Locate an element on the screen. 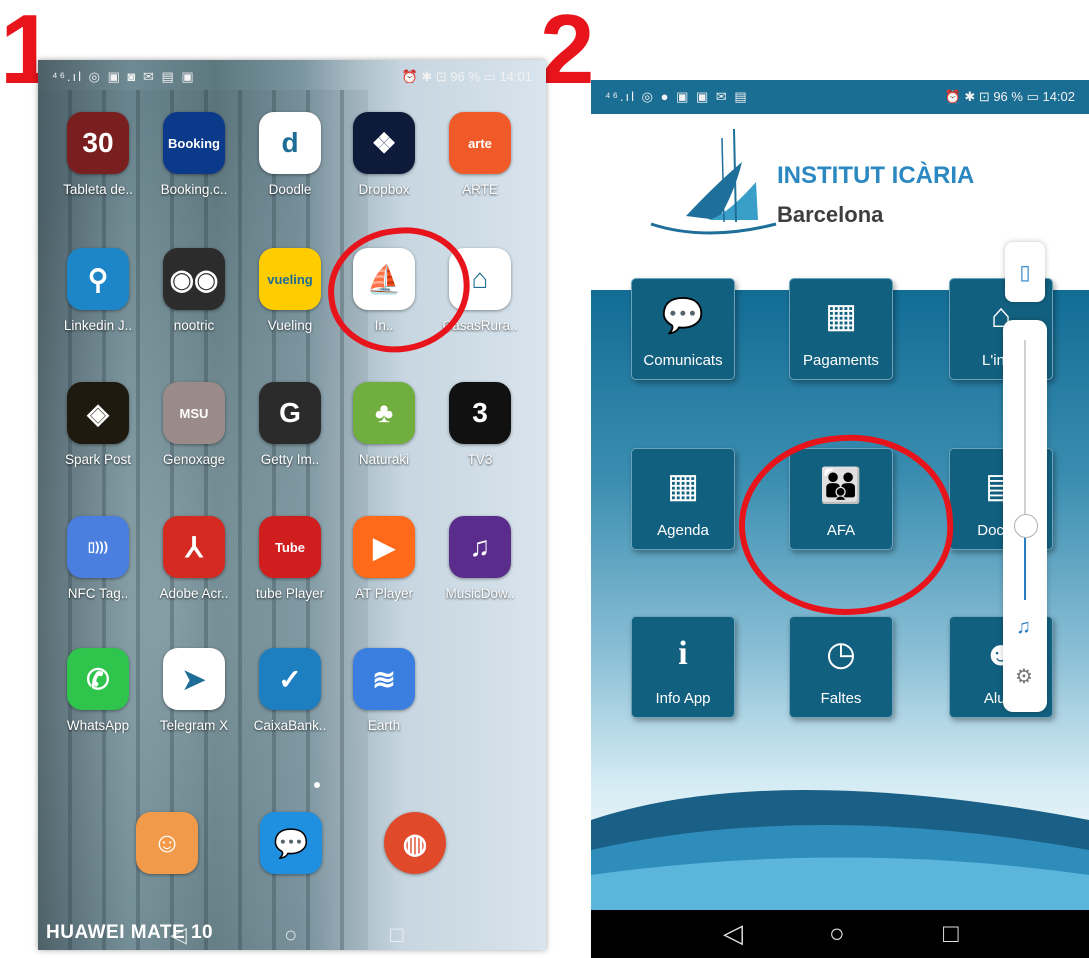 The height and width of the screenshot is (958, 1089). tile-comunicats: 💬 Comunicats is located at coordinates (683, 329).